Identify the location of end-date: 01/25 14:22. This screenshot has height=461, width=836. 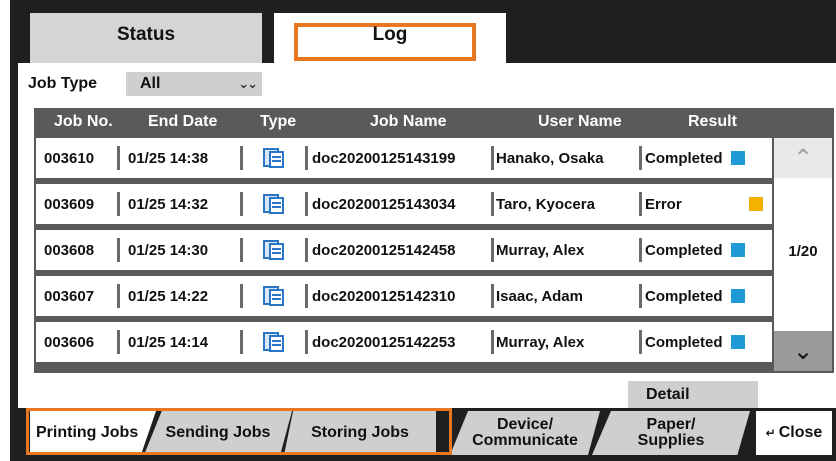
(168, 296).